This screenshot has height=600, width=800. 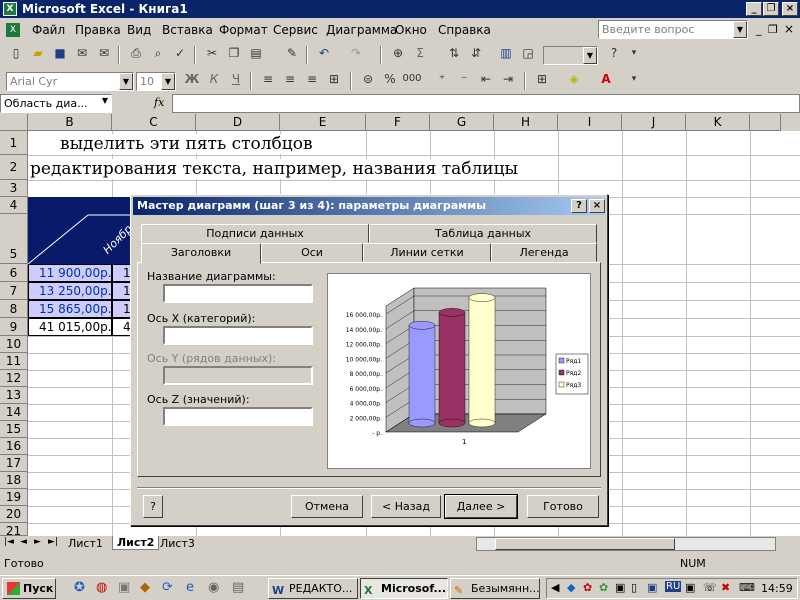 What do you see at coordinates (145, 587) in the screenshot?
I see `quicklaunch-icon-4: ◆` at bounding box center [145, 587].